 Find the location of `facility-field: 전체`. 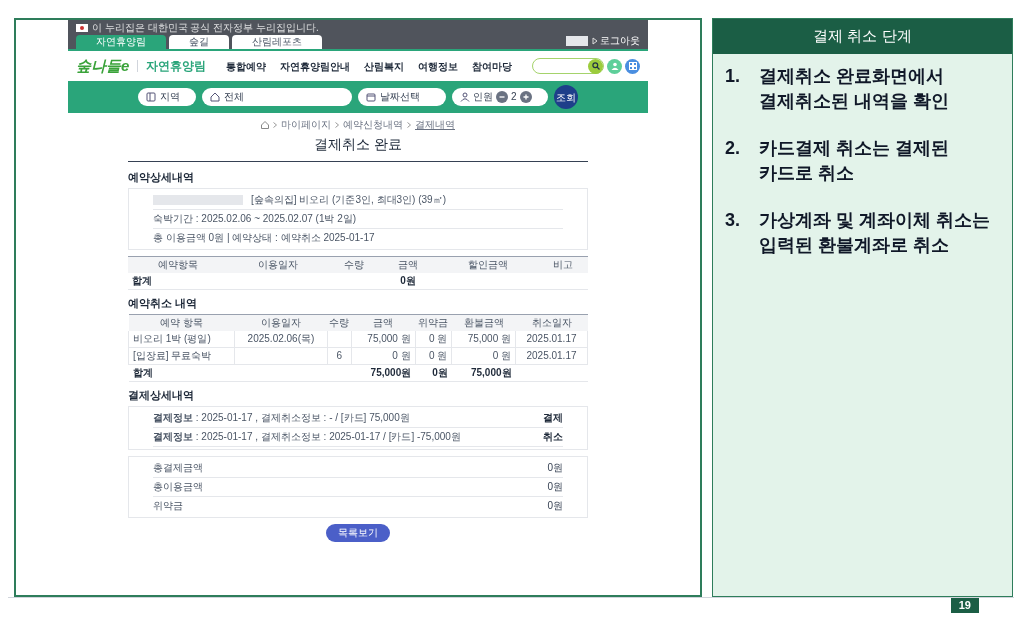

facility-field: 전체 is located at coordinates (277, 97).